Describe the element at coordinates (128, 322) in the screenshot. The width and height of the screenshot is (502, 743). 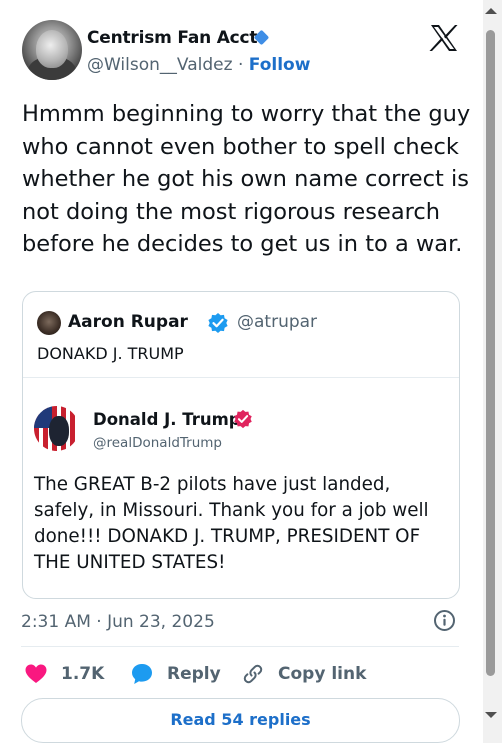
I see `quote-author-name: Aaron Rupar` at that location.